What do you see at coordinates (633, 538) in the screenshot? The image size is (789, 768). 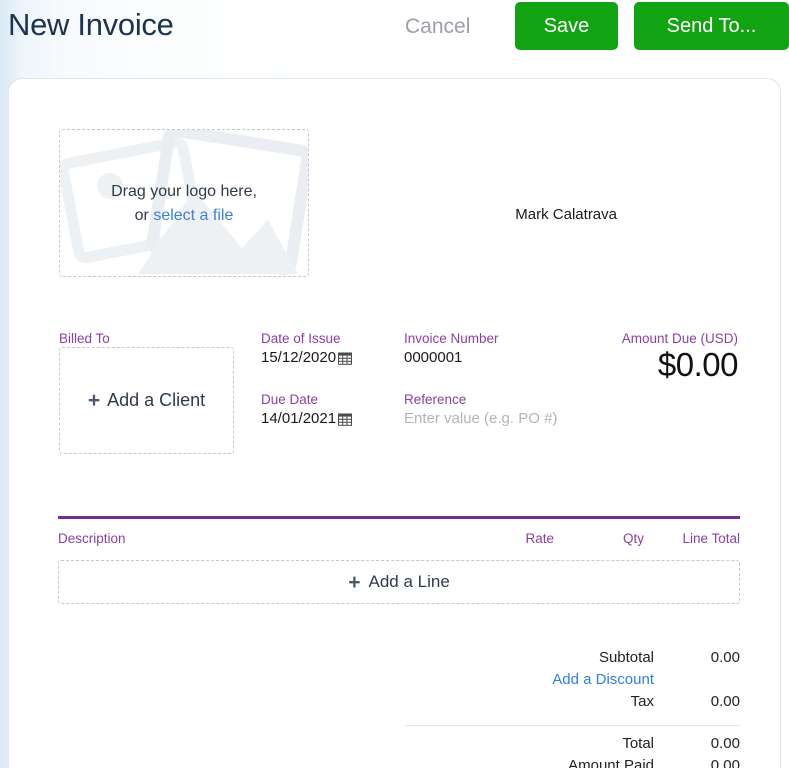 I see `column-header-qty: Qty` at bounding box center [633, 538].